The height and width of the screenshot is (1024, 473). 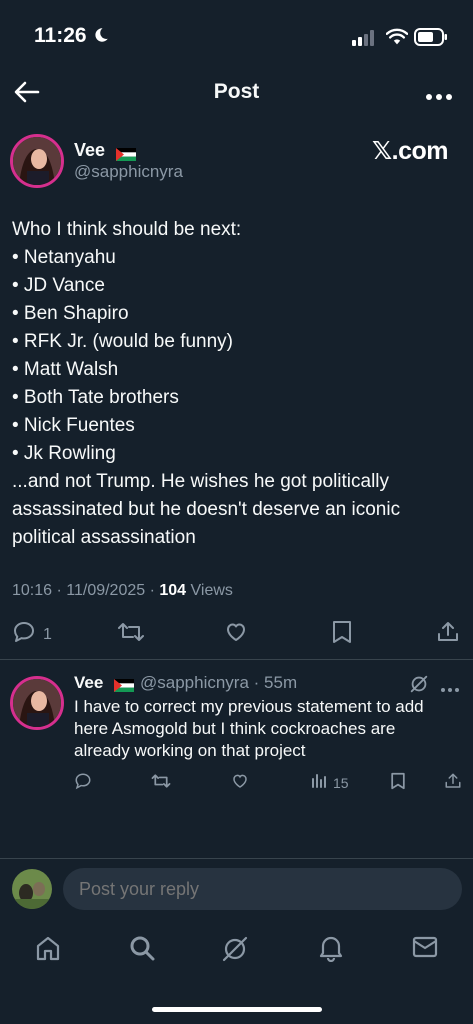 I want to click on nav-header: Post, so click(x=236, y=92).